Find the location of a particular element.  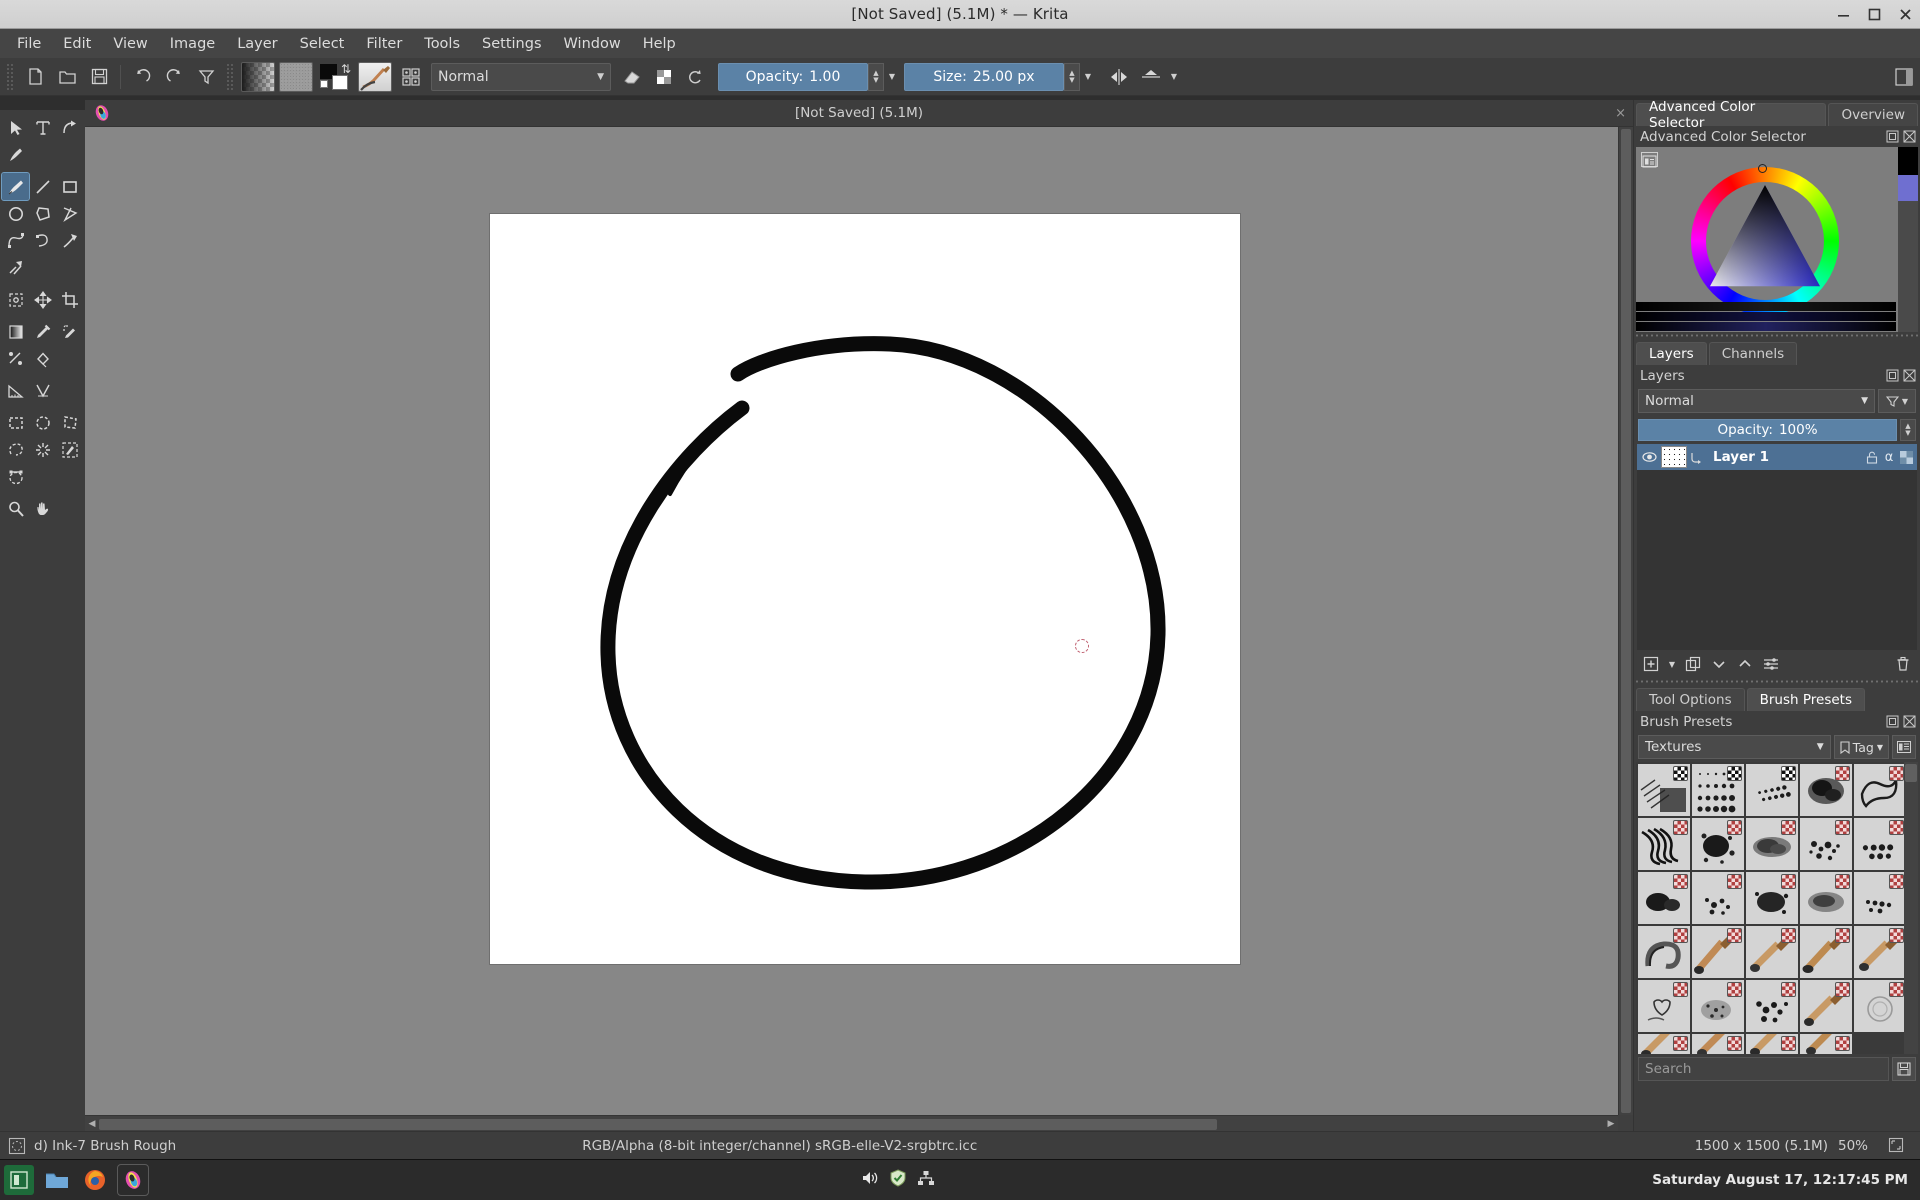

mirror-horizontal-icon is located at coordinates (1119, 77).